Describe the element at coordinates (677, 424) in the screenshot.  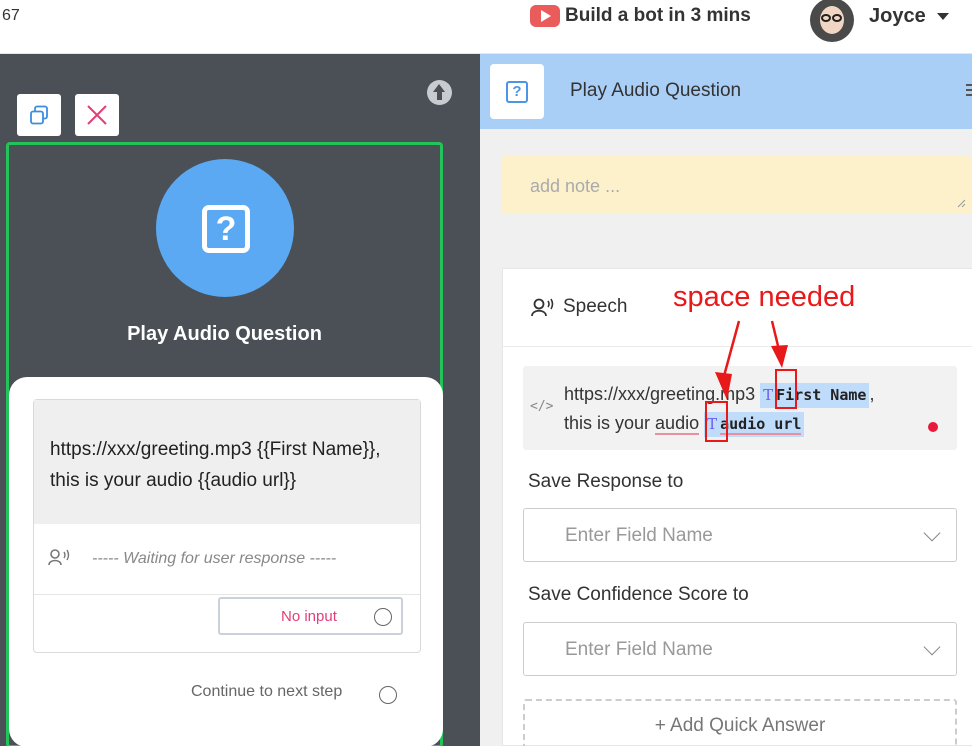
I see `editor-misspelled-word: audio` at that location.